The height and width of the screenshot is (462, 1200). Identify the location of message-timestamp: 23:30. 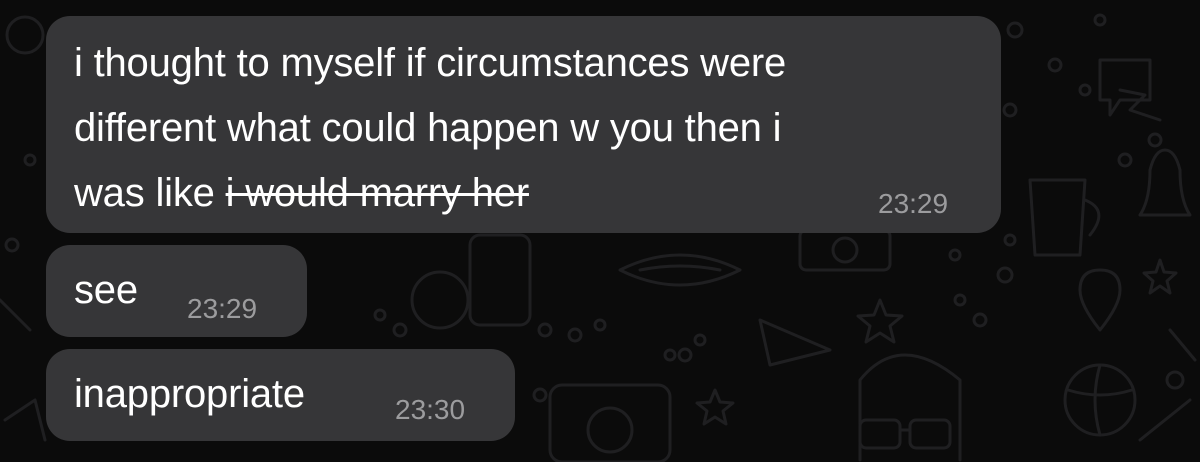
(430, 409).